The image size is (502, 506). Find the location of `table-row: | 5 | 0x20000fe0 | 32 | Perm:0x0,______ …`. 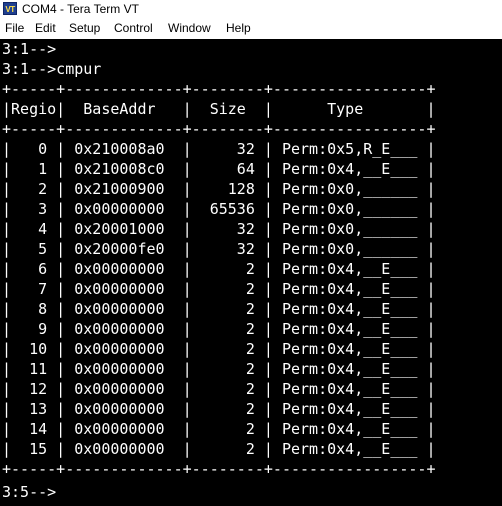

table-row: | 5 | 0x20000fe0 | 32 | Perm:0x0,______ … is located at coordinates (219, 249).